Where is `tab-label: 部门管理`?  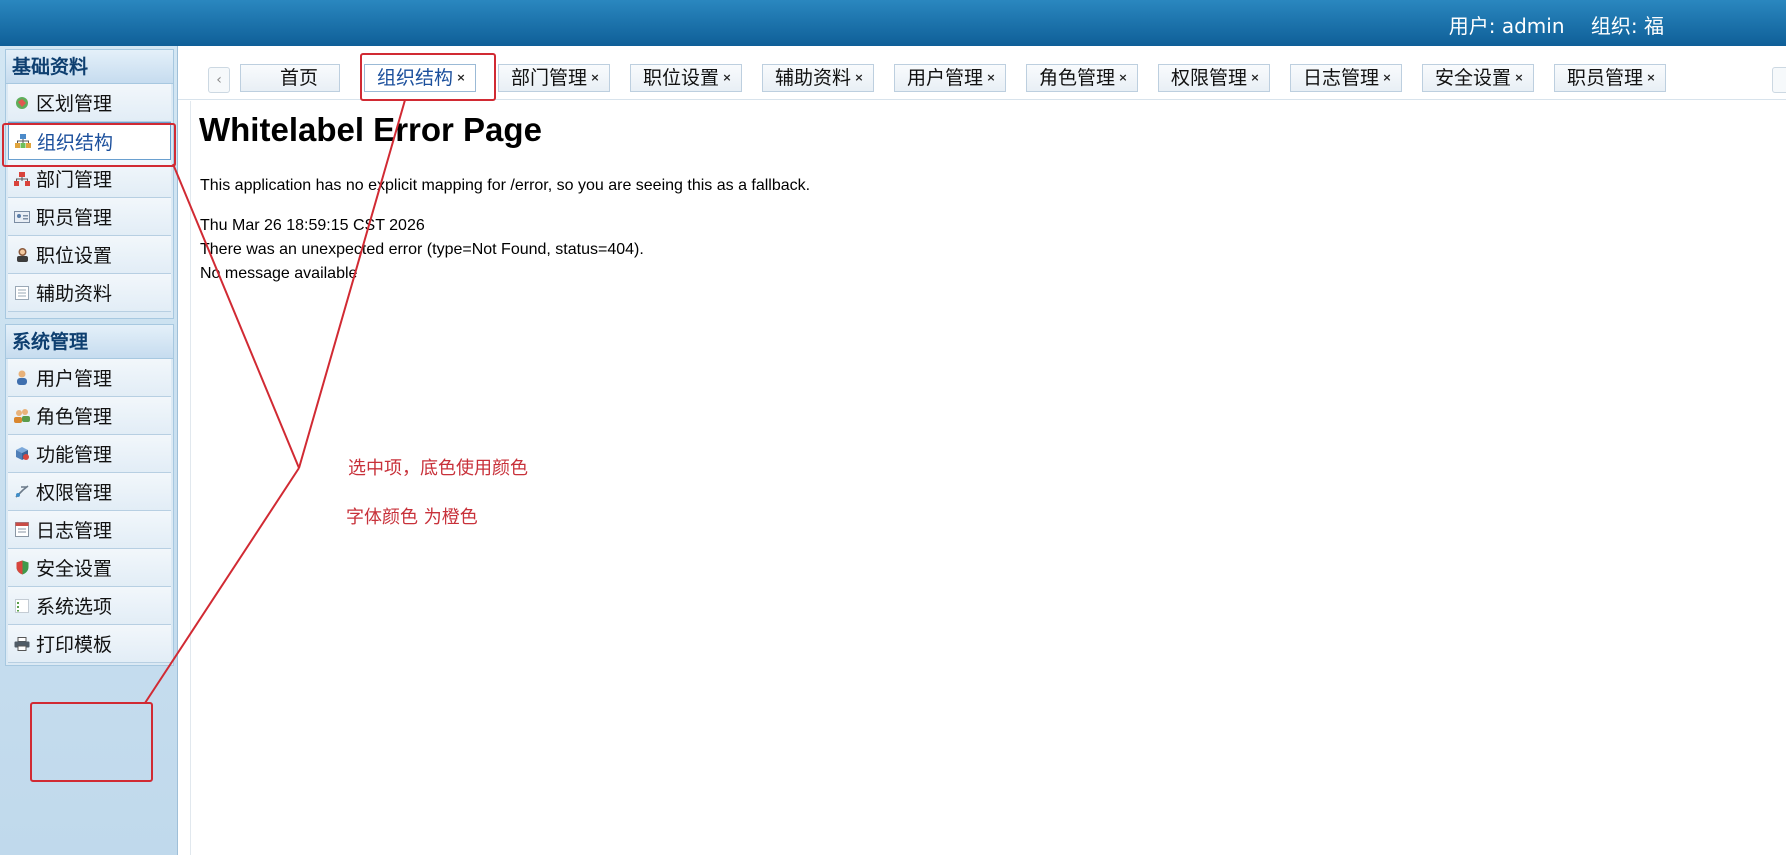 tab-label: 部门管理 is located at coordinates (549, 78).